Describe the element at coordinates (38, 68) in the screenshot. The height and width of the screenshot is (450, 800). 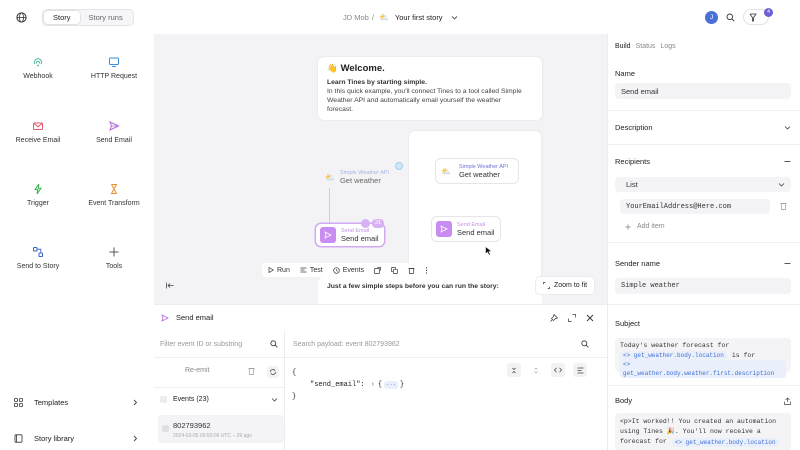
I see `tool-webhook: Webhook` at that location.